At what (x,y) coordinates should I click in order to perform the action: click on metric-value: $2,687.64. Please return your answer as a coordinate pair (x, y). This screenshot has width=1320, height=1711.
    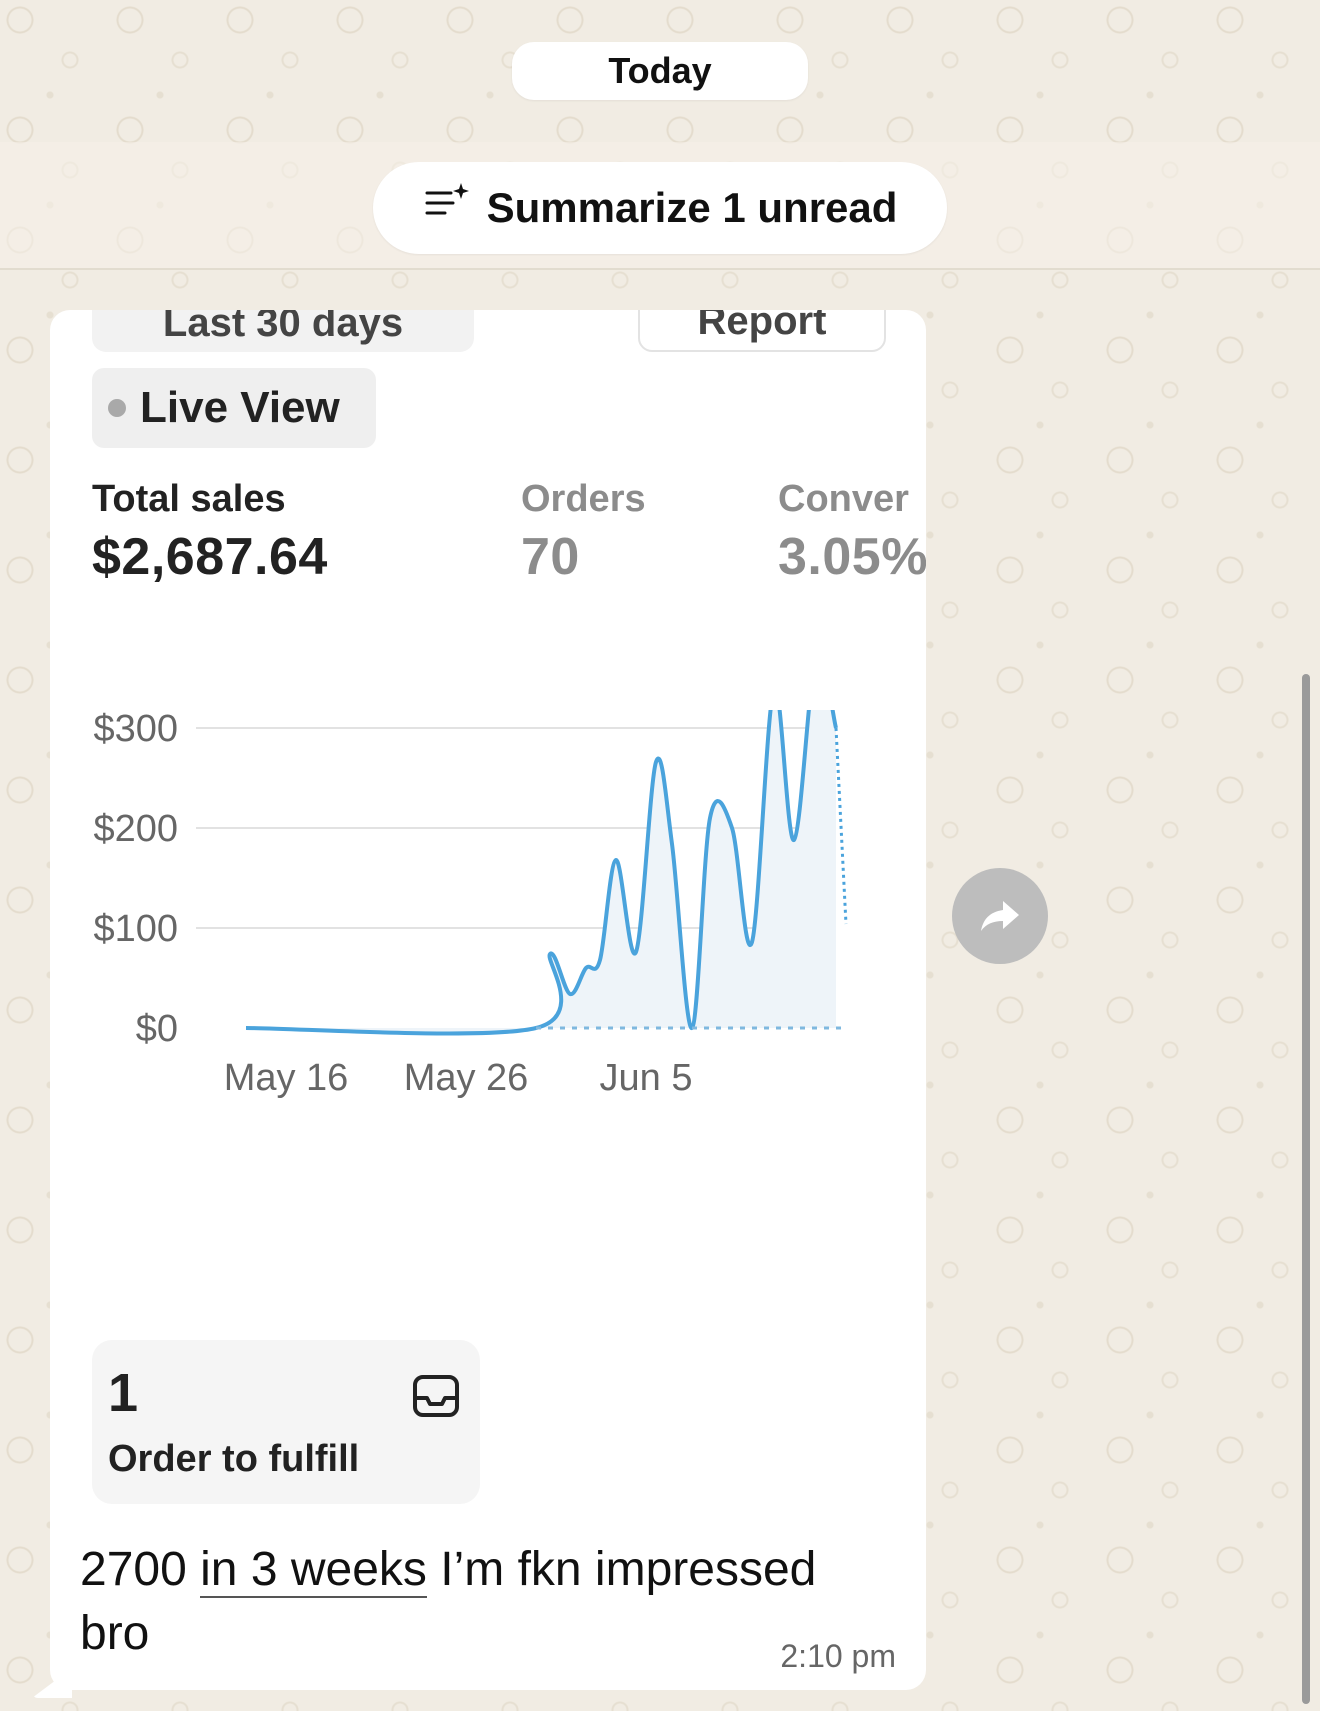
    Looking at the image, I should click on (210, 557).